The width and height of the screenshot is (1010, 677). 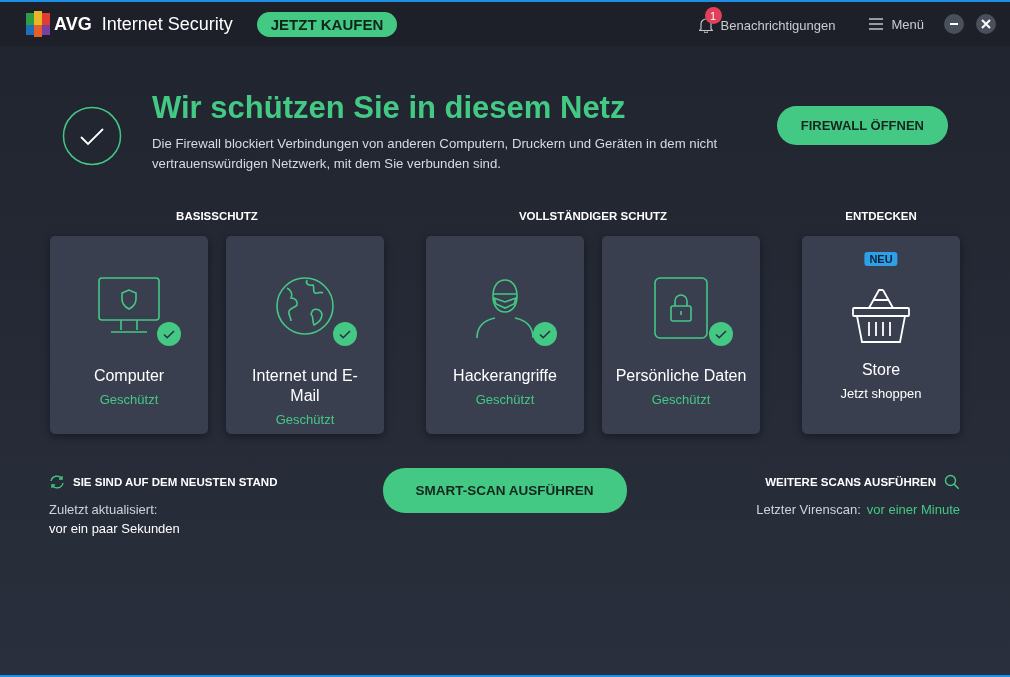 What do you see at coordinates (881, 315) in the screenshot?
I see `shopping-basket-icon` at bounding box center [881, 315].